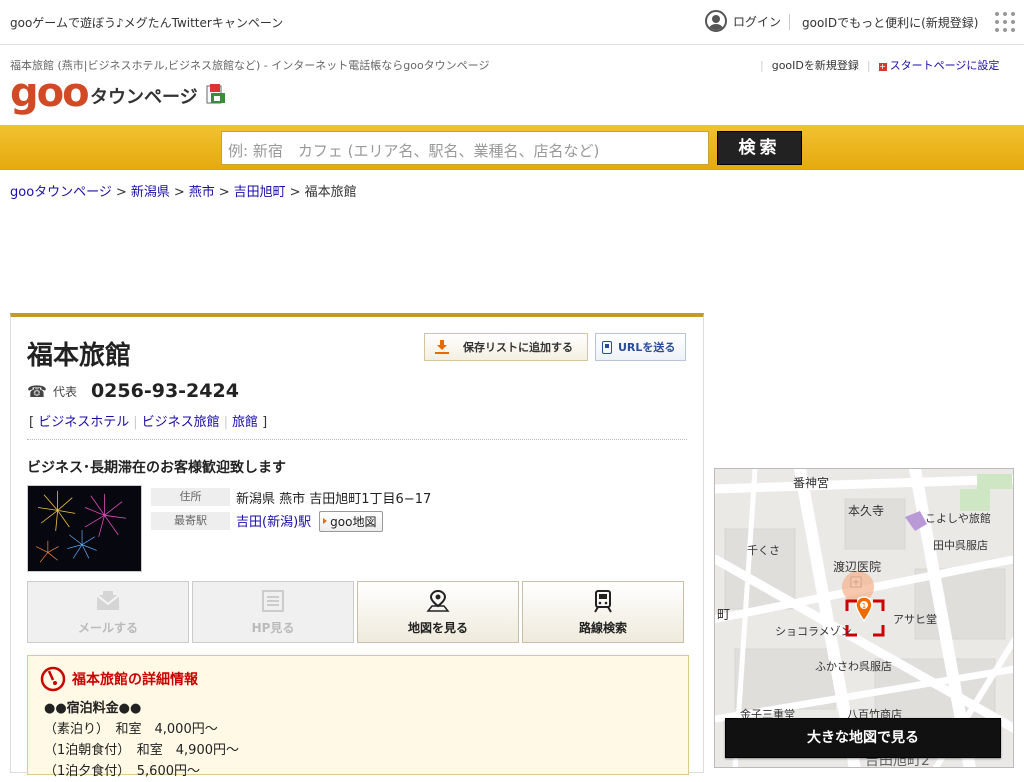 The width and height of the screenshot is (1024, 782). Describe the element at coordinates (141, 750) in the screenshot. I see `detail-line: （1泊朝食付） 和室 4,900円～` at that location.